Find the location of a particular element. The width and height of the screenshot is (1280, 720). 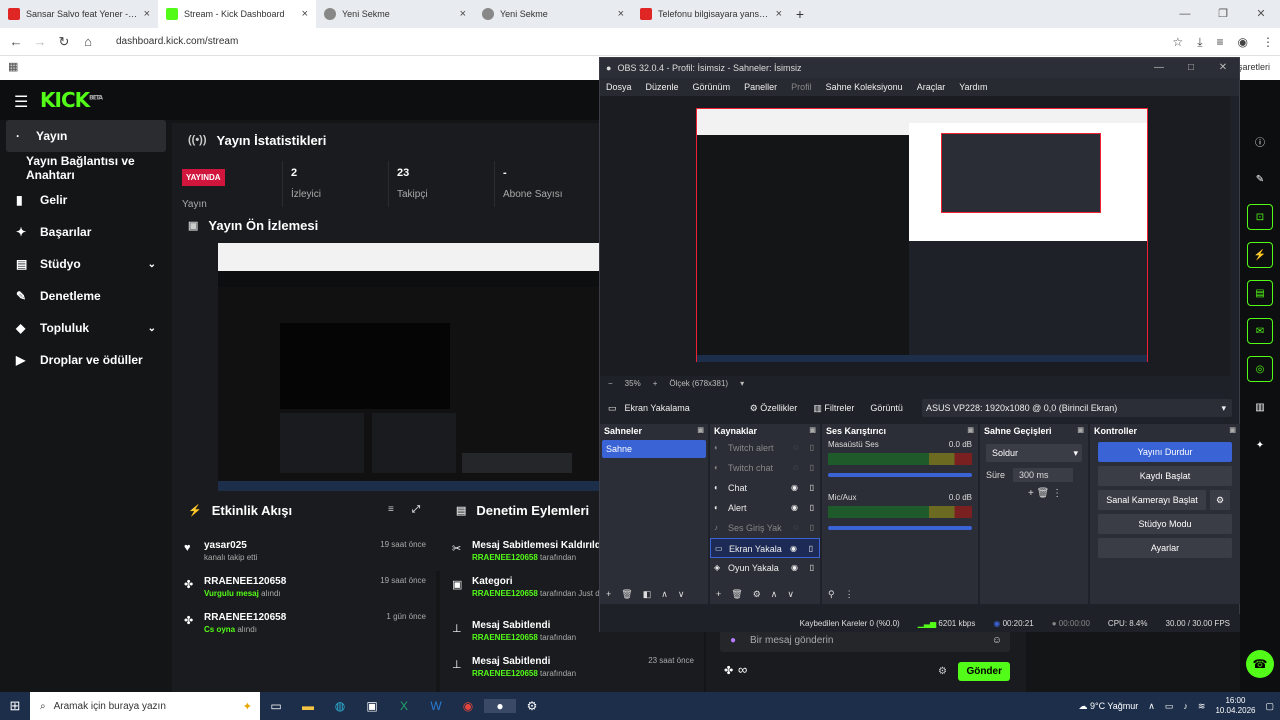

menu-item: Sahne Koleksiyonu is located at coordinates (864, 87).